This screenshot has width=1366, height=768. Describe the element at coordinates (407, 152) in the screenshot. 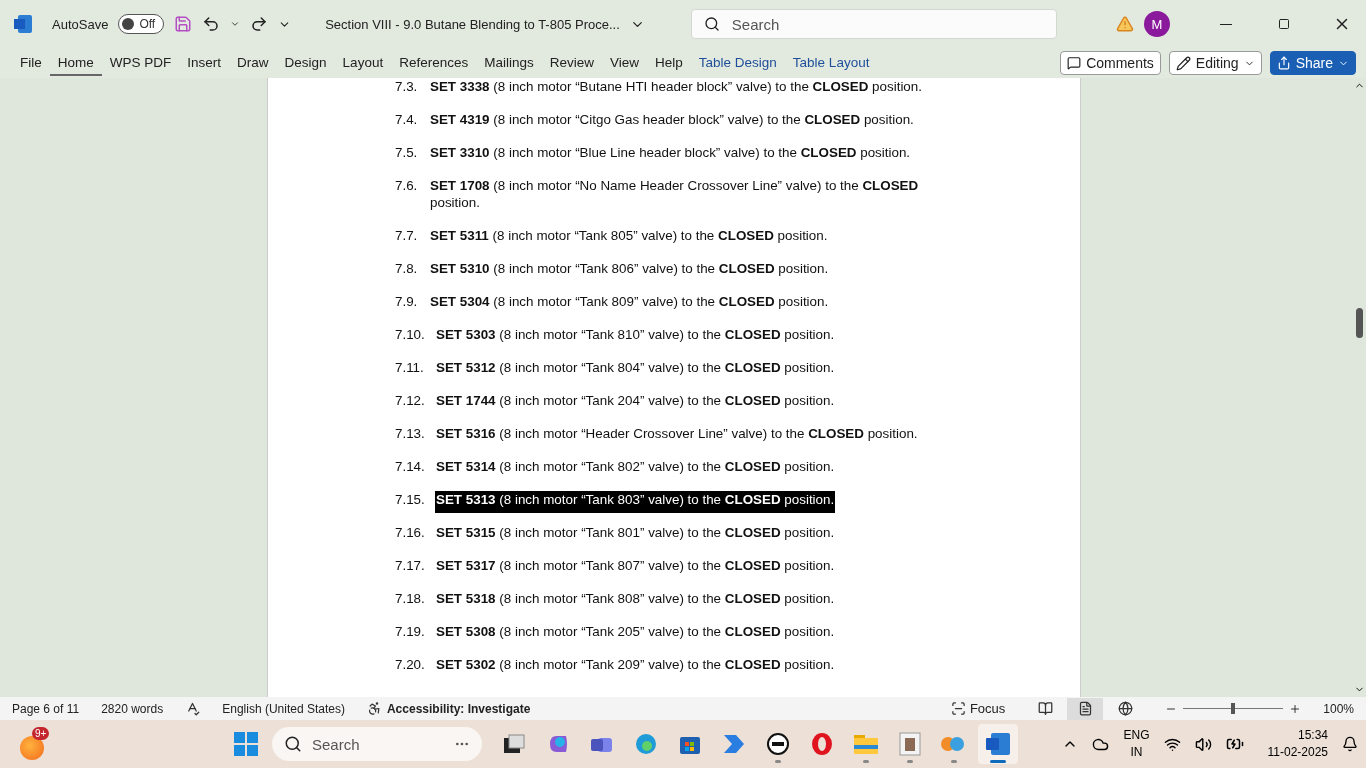

I see `list-number: 7.5.` at that location.